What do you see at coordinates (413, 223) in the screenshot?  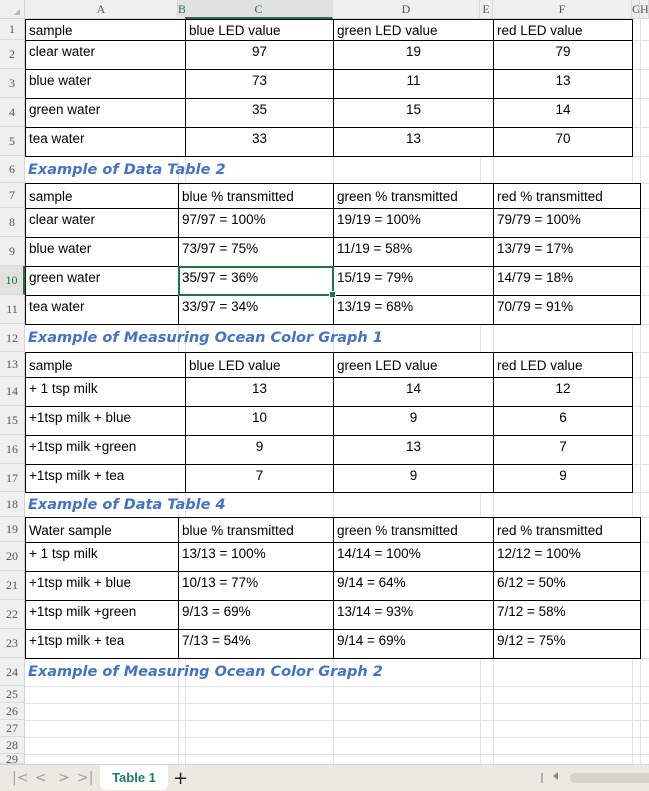 I see `table2-value-cell: 19/19 = 100%` at bounding box center [413, 223].